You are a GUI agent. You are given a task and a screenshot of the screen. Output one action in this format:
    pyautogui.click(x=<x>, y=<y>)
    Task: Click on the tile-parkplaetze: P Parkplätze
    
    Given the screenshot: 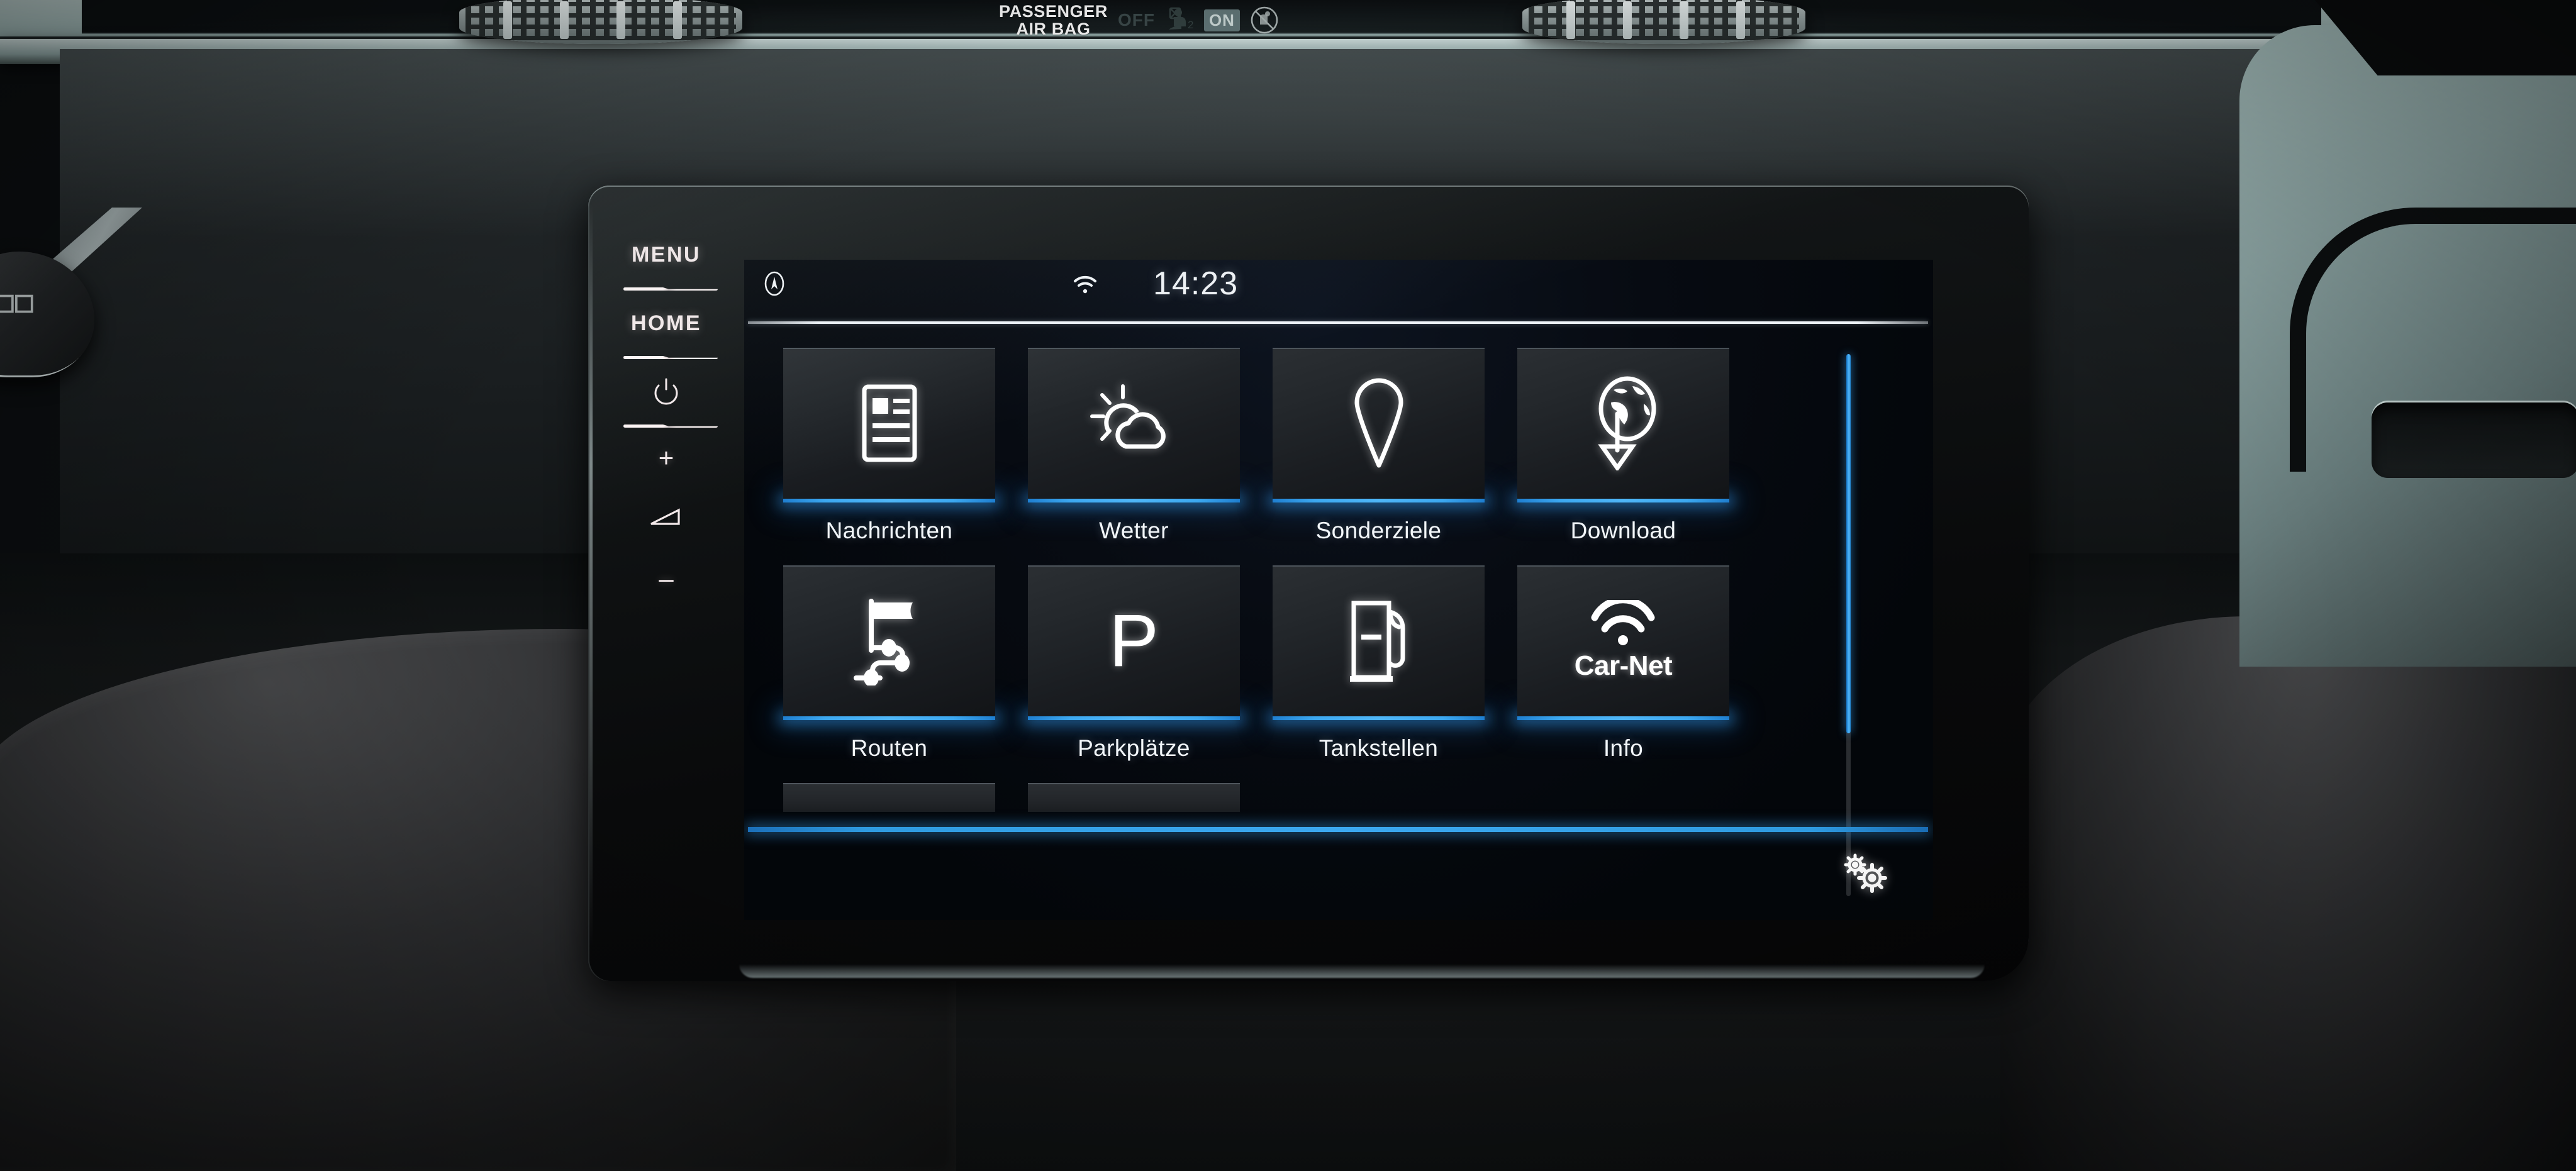 What is the action you would take?
    pyautogui.click(x=1134, y=663)
    